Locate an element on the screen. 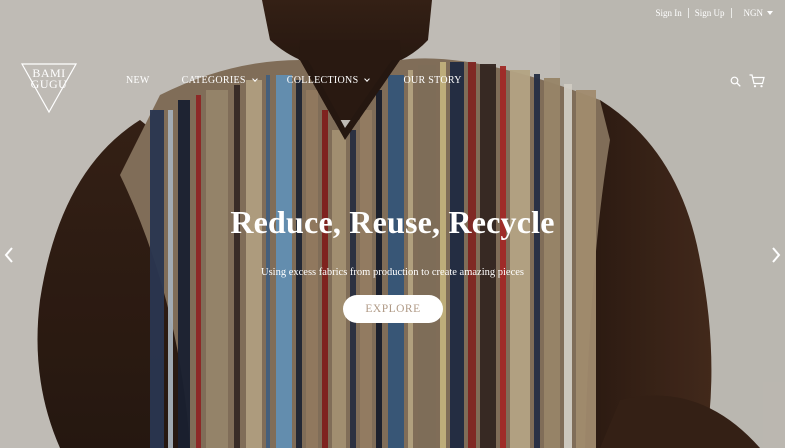 Image resolution: width=785 pixels, height=448 pixels. chevron-right-icon is located at coordinates (776, 255).